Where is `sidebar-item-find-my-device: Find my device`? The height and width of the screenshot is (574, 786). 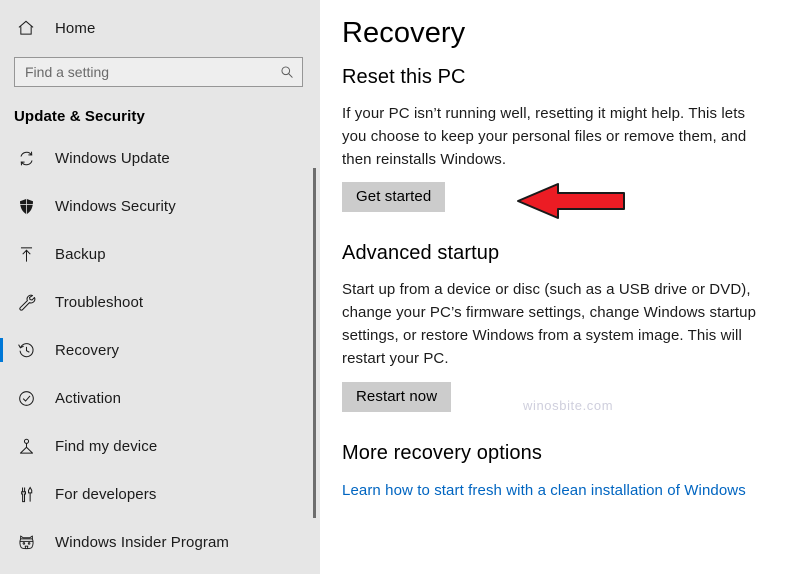 sidebar-item-find-my-device: Find my device is located at coordinates (160, 446).